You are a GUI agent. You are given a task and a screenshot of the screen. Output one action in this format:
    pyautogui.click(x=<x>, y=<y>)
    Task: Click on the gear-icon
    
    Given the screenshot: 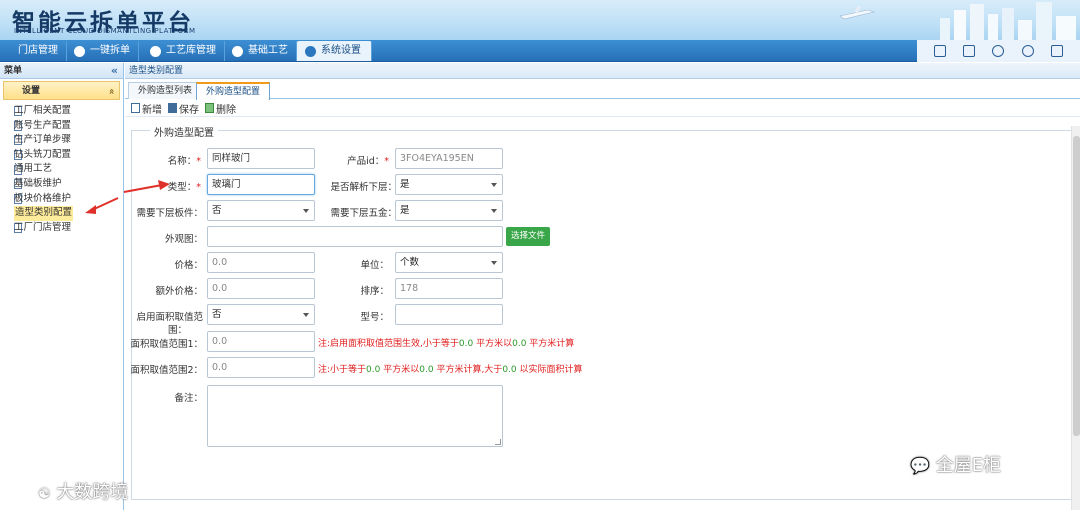 What is the action you would take?
    pyautogui.click(x=1027, y=51)
    